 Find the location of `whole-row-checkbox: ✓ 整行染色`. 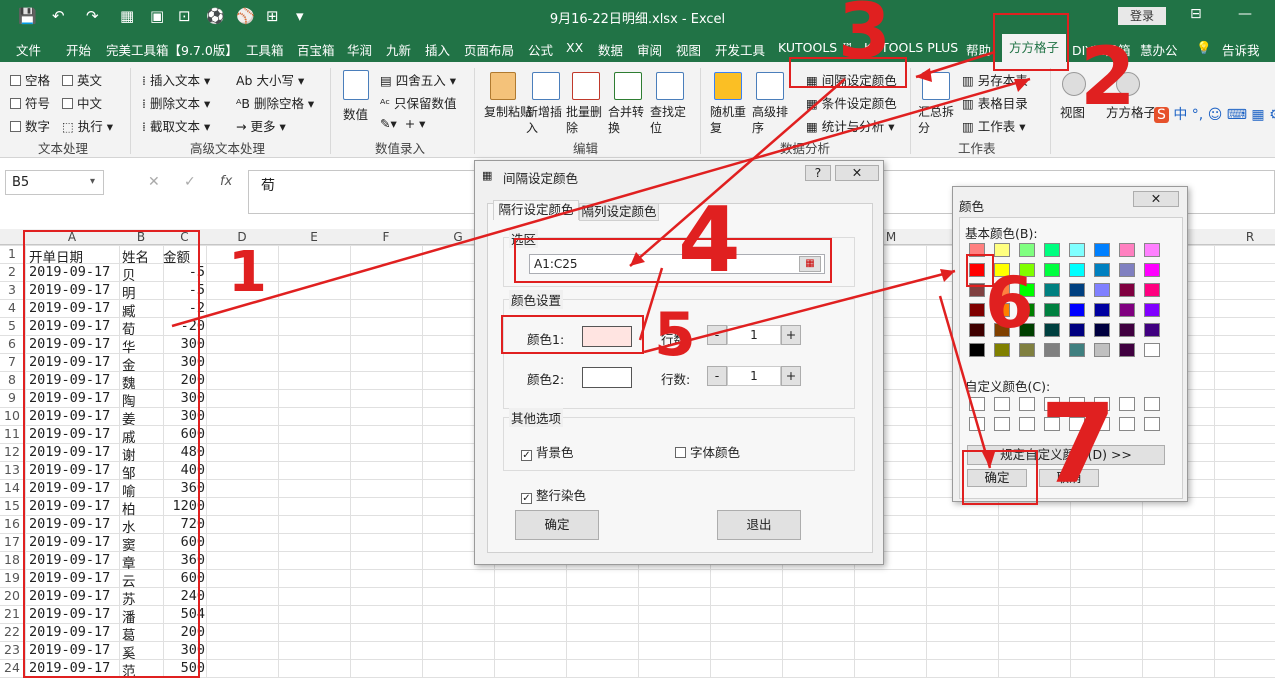

whole-row-checkbox: ✓ 整行染色 is located at coordinates (553, 494).